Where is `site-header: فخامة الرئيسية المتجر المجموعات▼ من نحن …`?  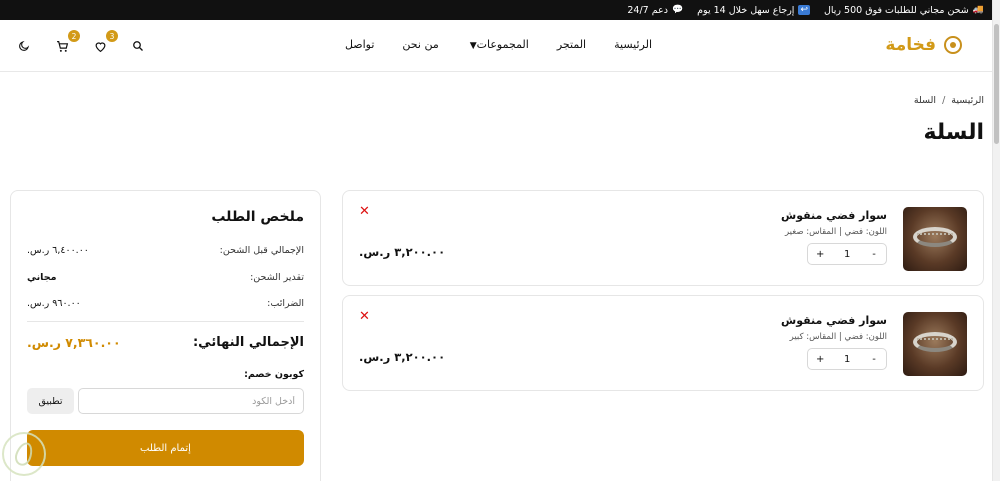
site-header: فخامة الرئيسية المتجر المجموعات▼ من نحن … is located at coordinates (496, 46).